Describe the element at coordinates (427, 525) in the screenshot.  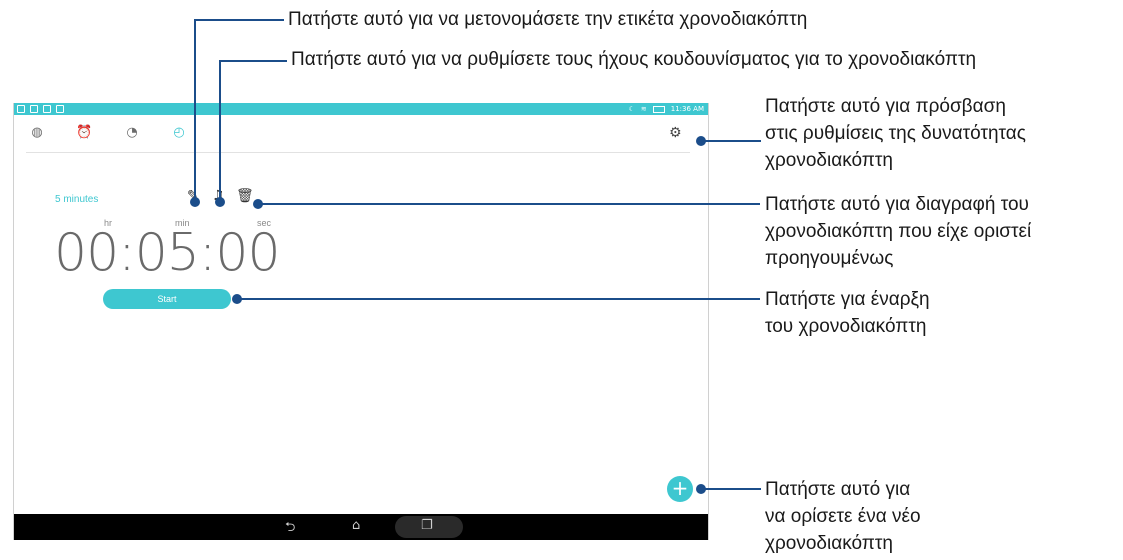
I see `recent-apps-icon: ❐` at that location.